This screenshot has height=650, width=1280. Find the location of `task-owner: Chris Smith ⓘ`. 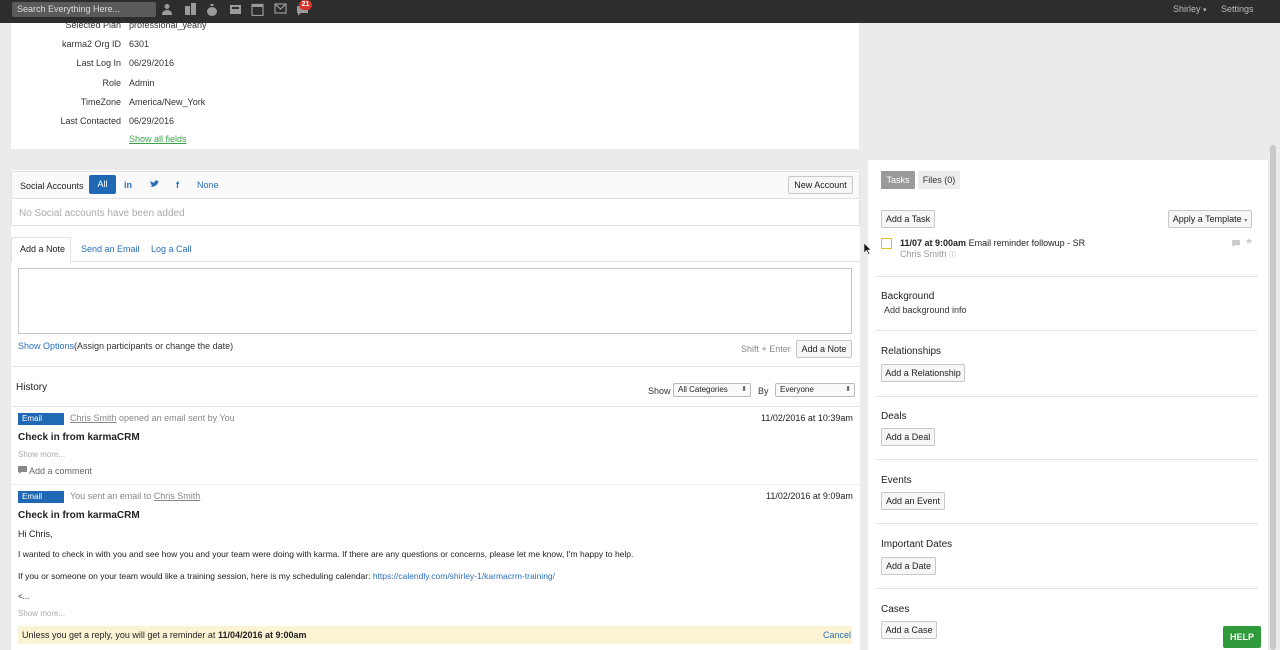

task-owner: Chris Smith ⓘ is located at coordinates (928, 254).